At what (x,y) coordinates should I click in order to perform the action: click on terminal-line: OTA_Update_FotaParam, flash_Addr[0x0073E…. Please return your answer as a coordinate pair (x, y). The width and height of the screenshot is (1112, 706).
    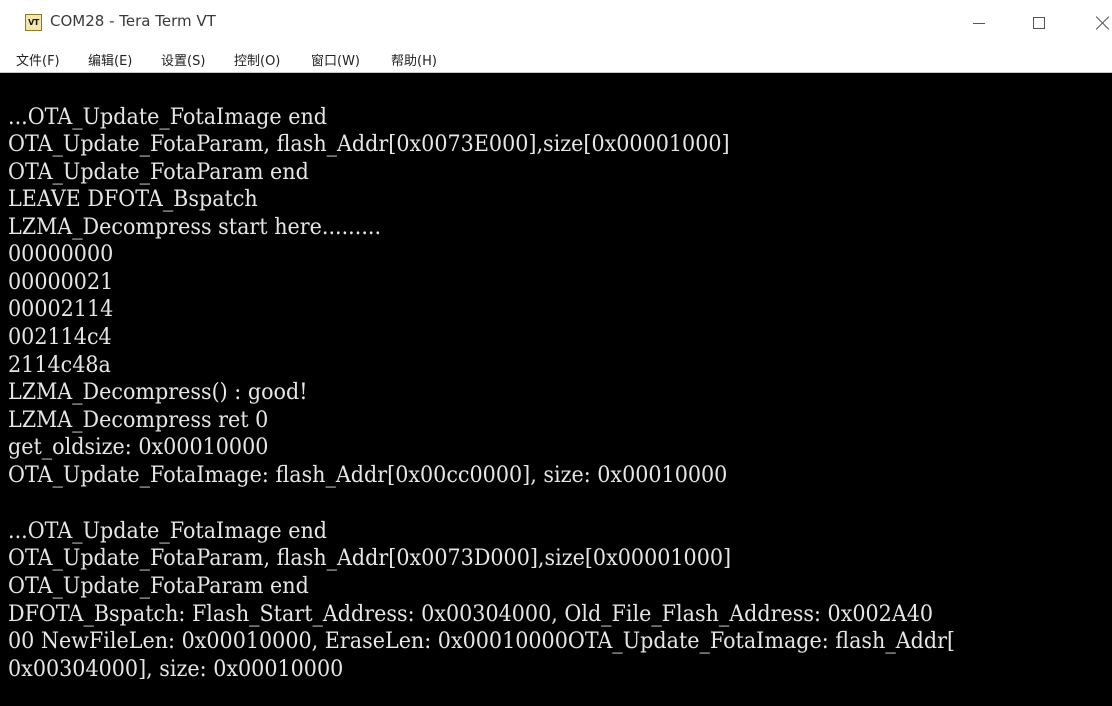
    Looking at the image, I should click on (369, 144).